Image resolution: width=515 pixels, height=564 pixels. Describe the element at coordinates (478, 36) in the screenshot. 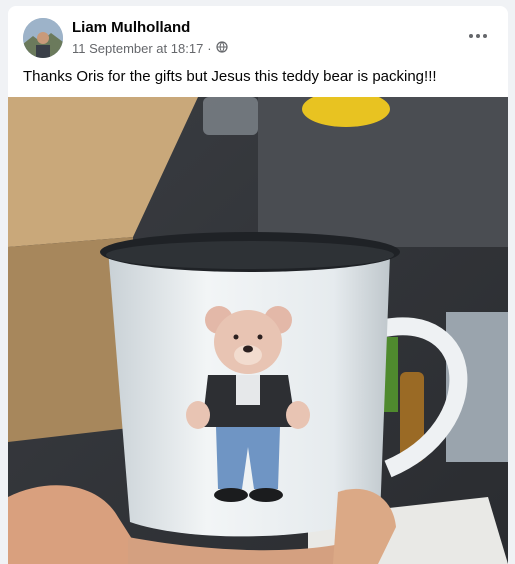

I see `more-options-icon` at that location.